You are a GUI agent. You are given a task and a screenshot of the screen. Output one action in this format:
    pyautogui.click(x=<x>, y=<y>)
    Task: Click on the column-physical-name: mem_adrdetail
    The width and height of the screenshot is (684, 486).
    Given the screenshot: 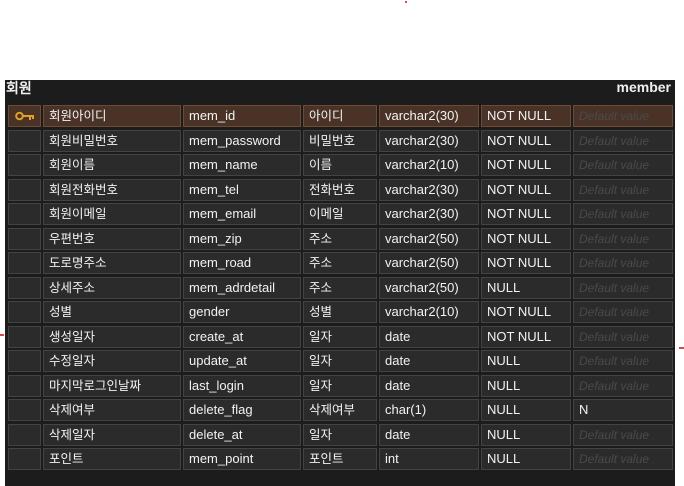 What is the action you would take?
    pyautogui.click(x=242, y=287)
    